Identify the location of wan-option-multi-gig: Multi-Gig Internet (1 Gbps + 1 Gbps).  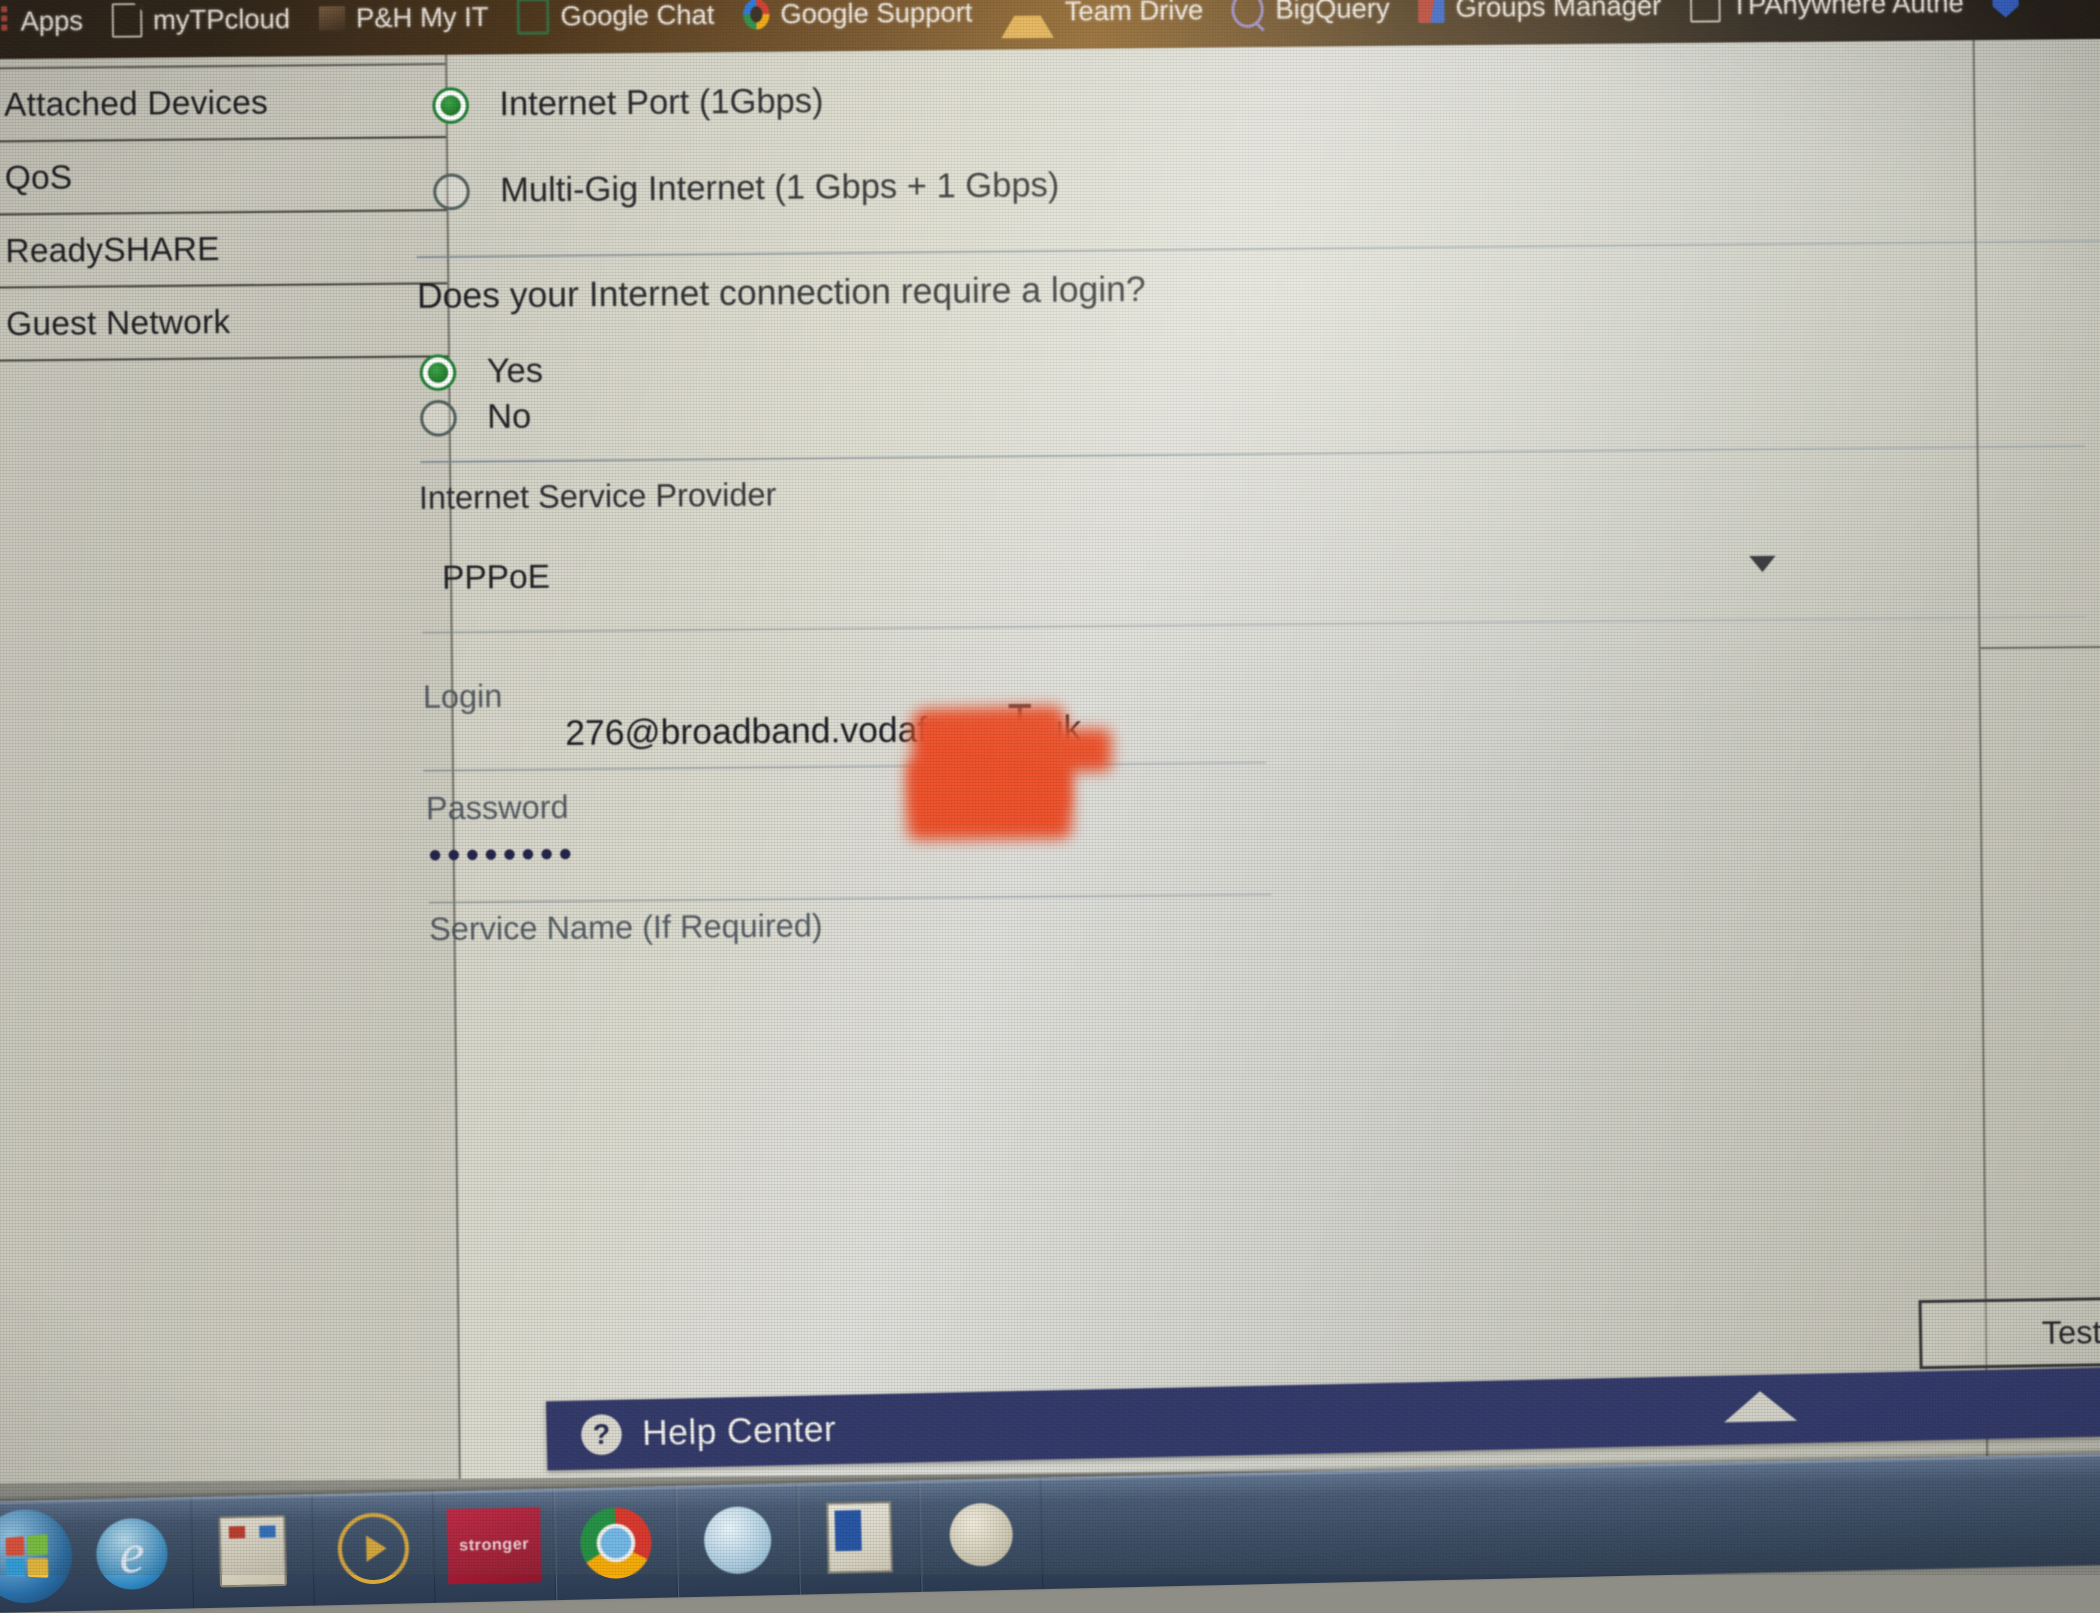
(746, 189).